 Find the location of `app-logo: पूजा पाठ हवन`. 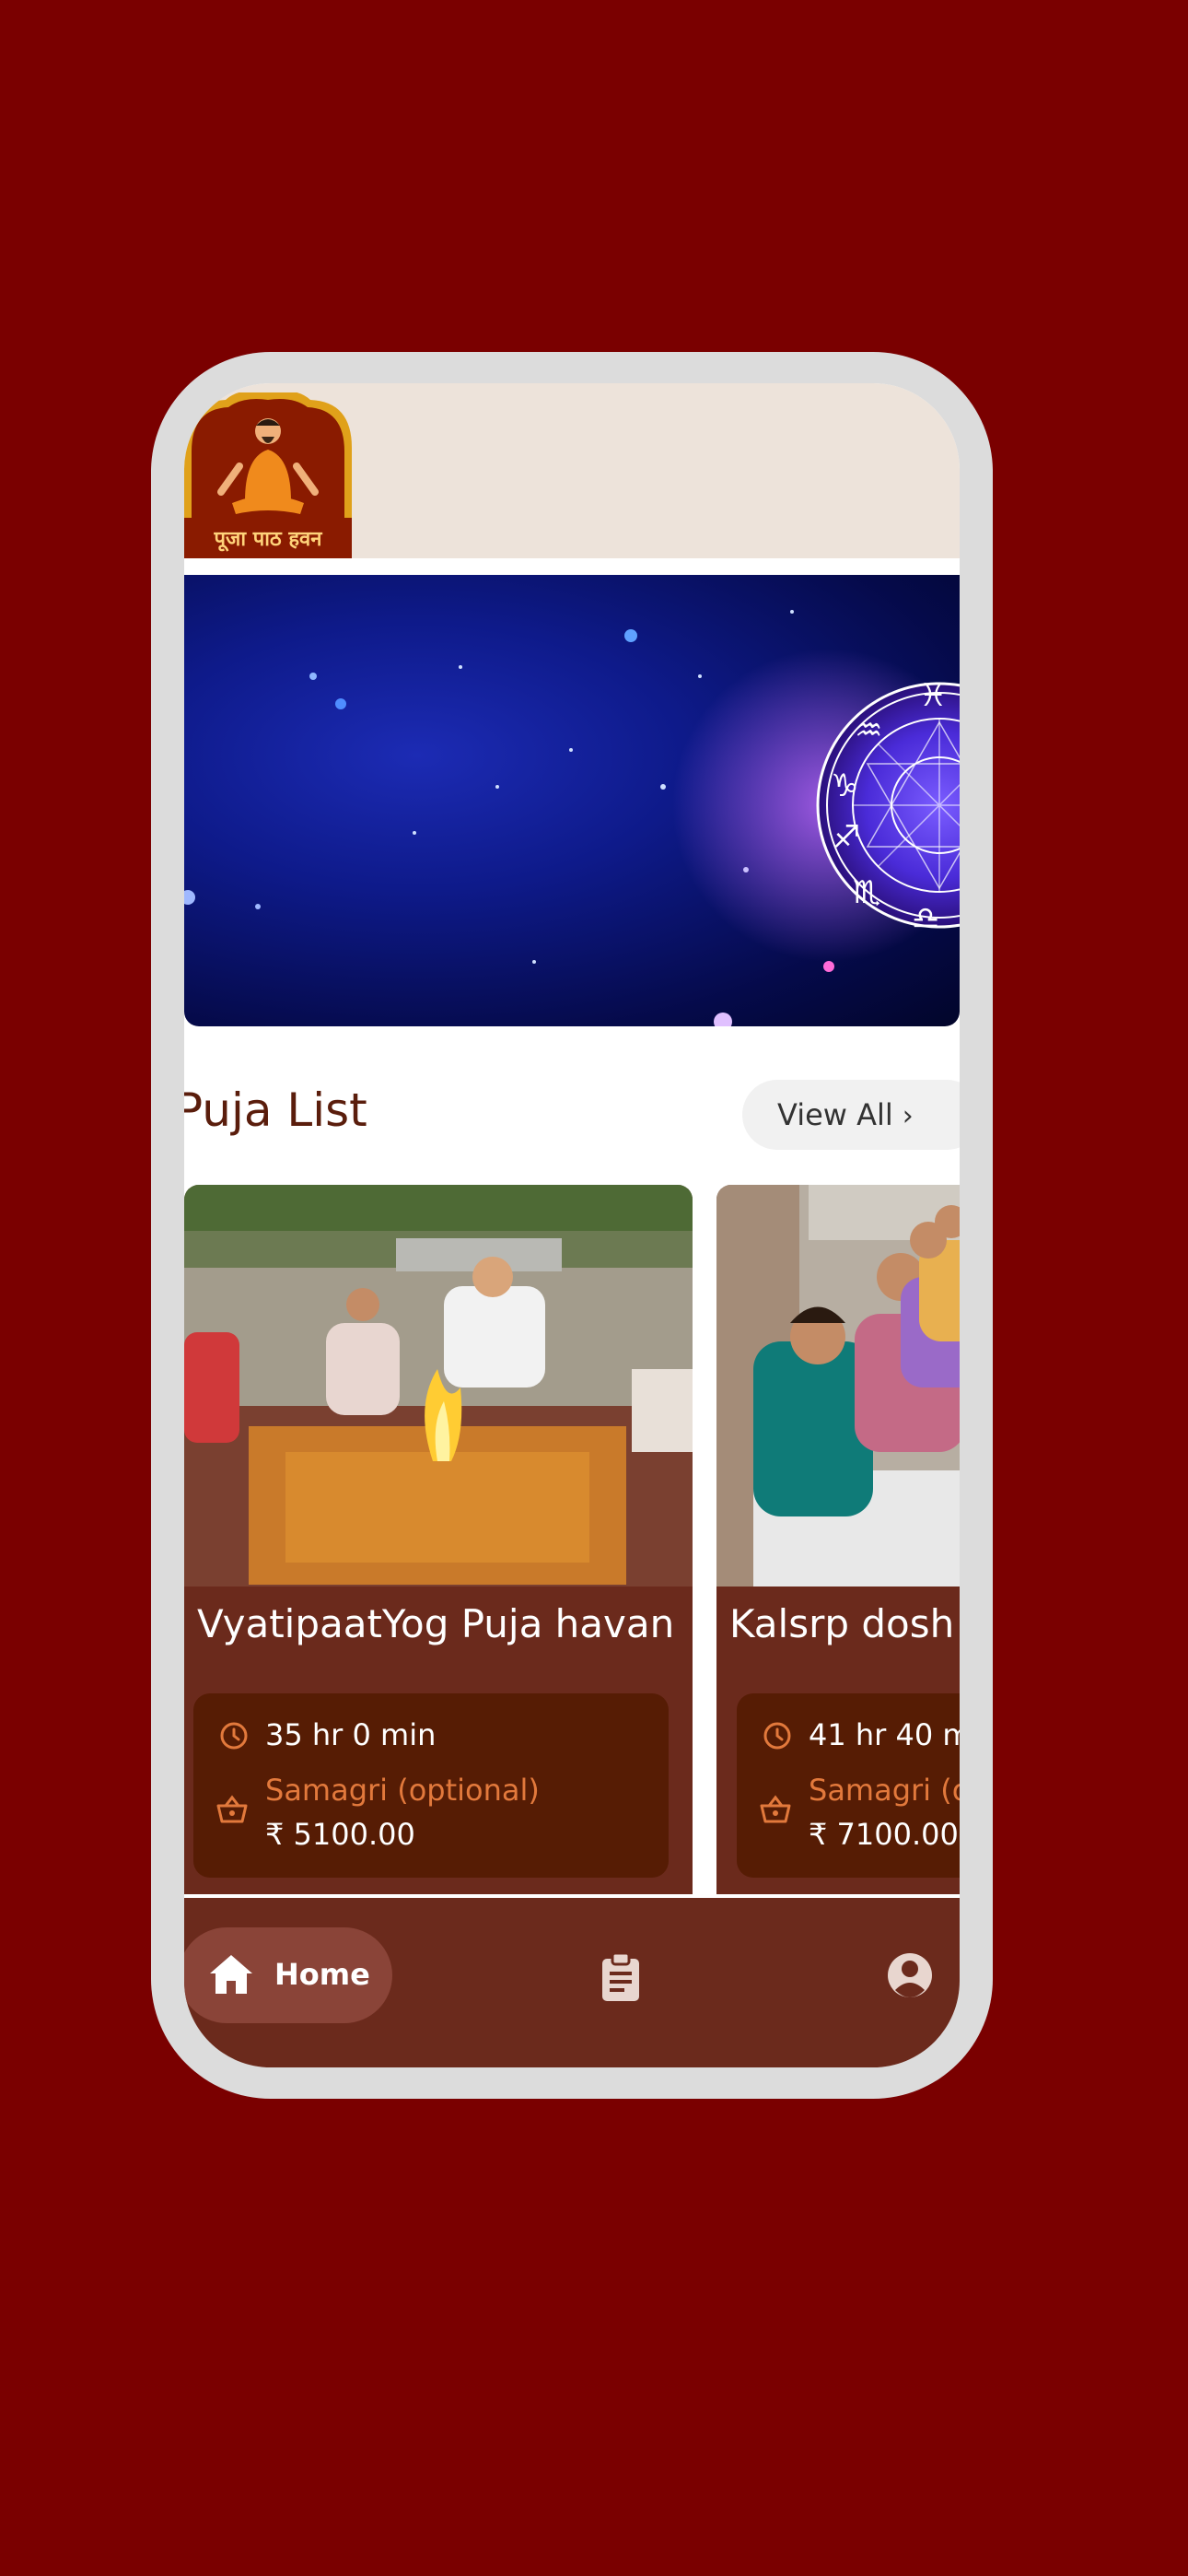

app-logo: पूजा पाठ हवन is located at coordinates (268, 475).